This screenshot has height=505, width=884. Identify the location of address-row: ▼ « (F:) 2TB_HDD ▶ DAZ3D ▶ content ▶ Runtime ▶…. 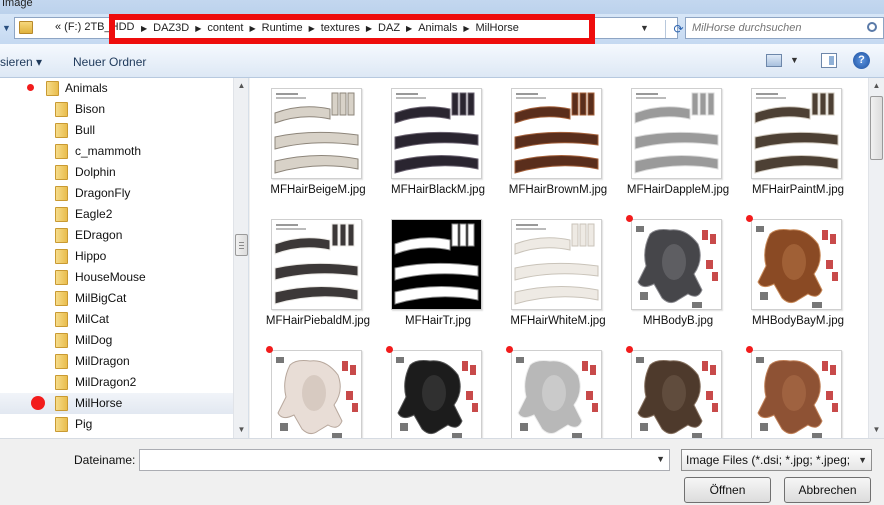
(442, 29).